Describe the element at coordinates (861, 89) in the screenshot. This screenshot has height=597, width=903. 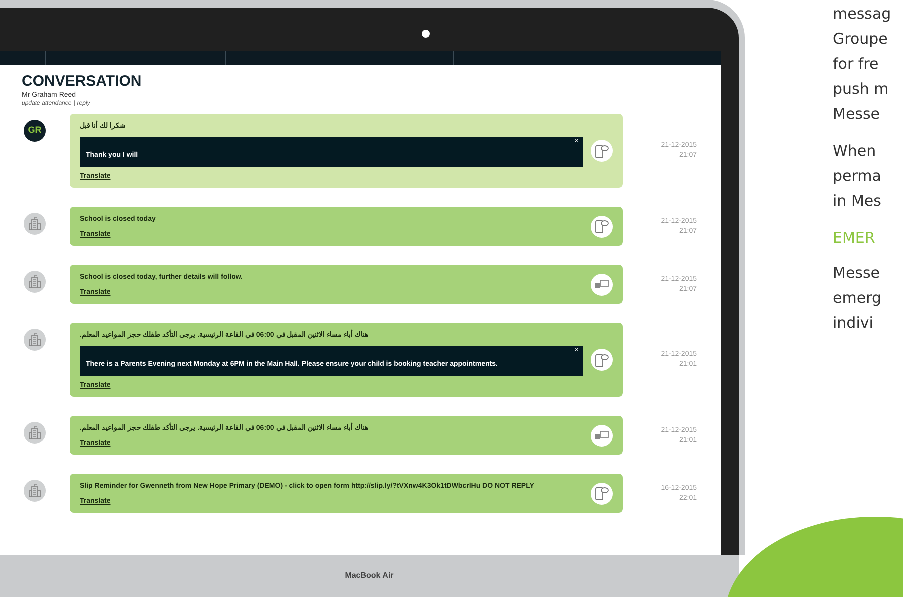
I see `body-text-line: push m` at that location.